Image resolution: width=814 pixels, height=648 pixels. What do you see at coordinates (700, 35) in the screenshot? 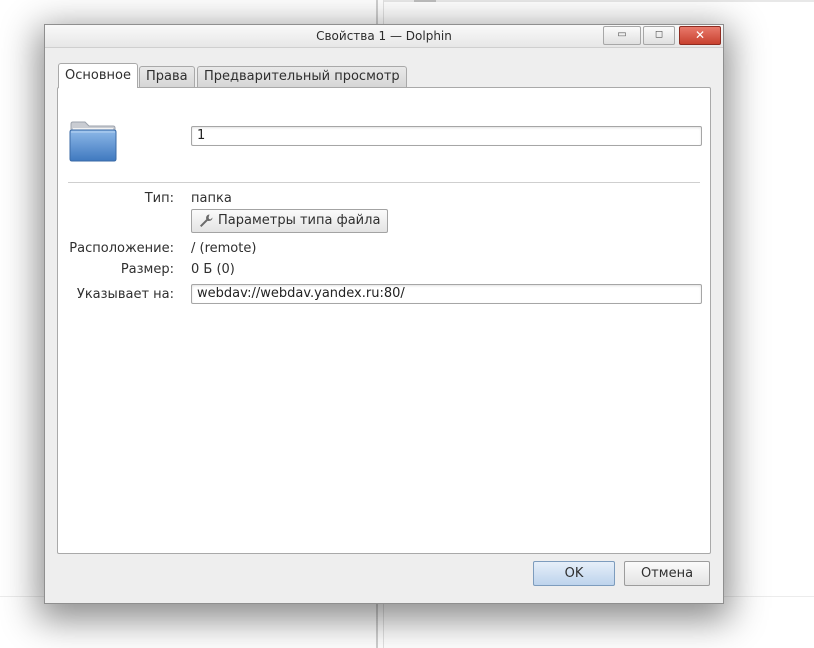
I see `close-button: ✕` at bounding box center [700, 35].